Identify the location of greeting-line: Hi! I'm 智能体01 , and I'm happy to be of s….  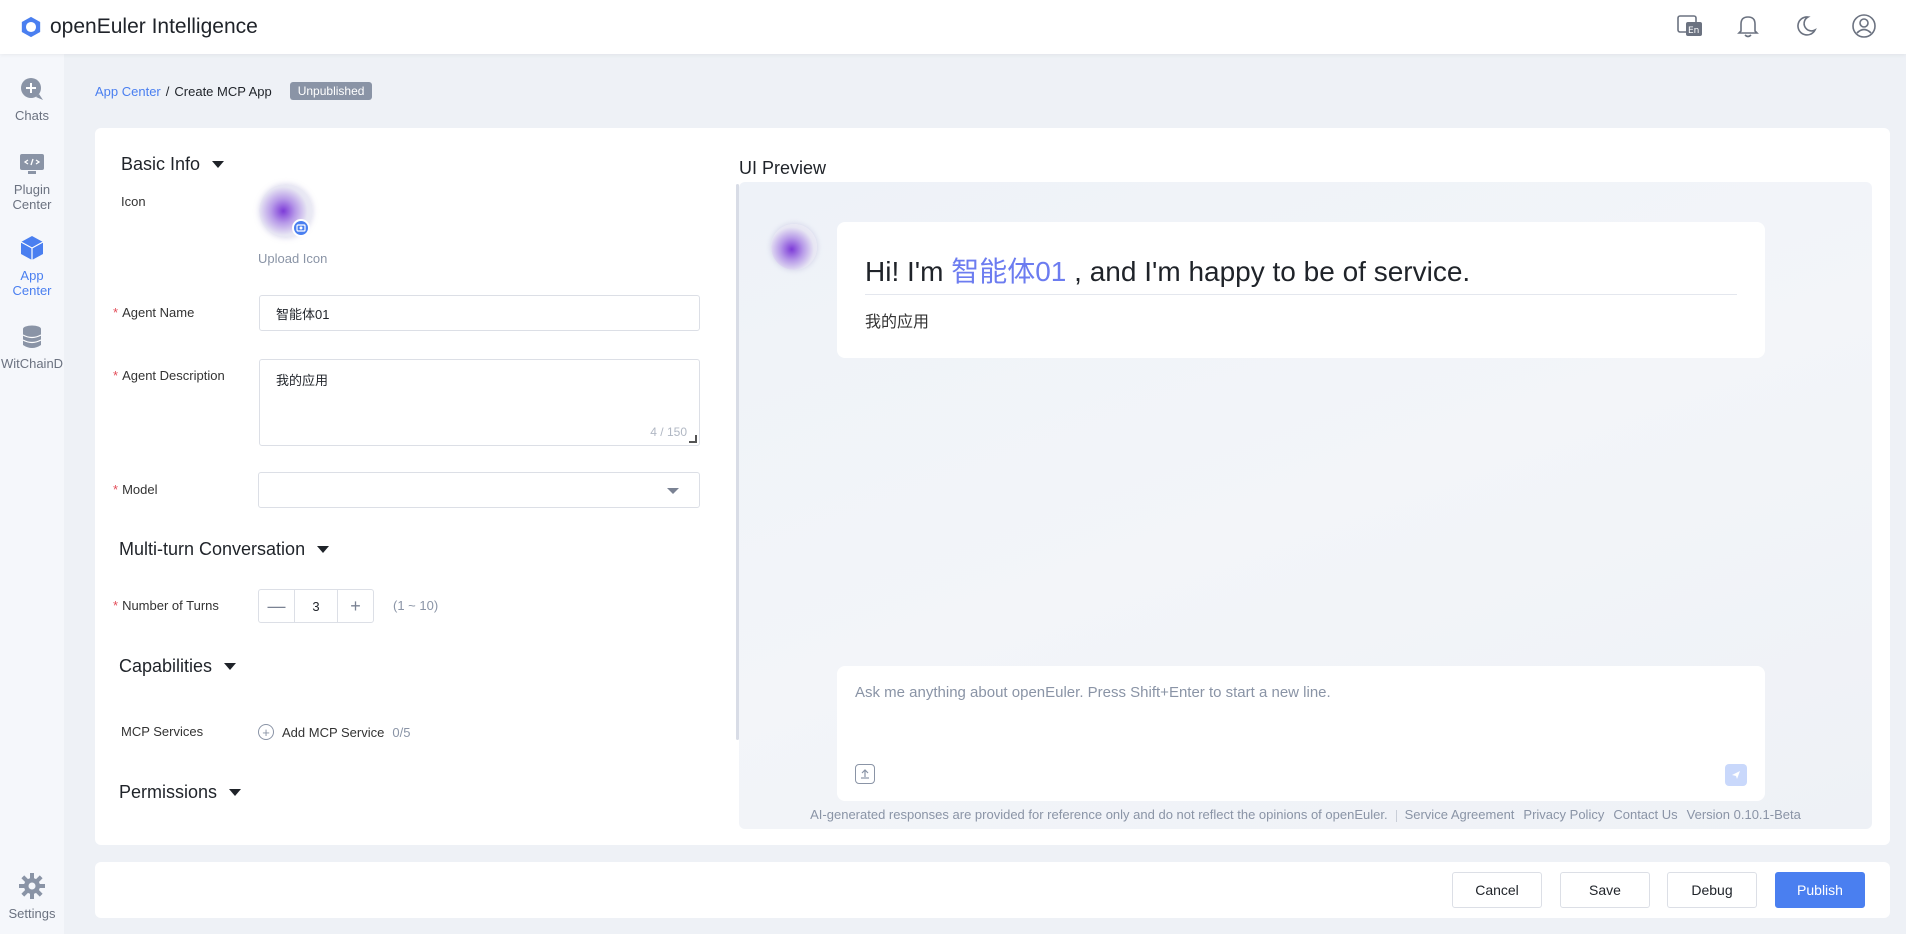
(1167, 270).